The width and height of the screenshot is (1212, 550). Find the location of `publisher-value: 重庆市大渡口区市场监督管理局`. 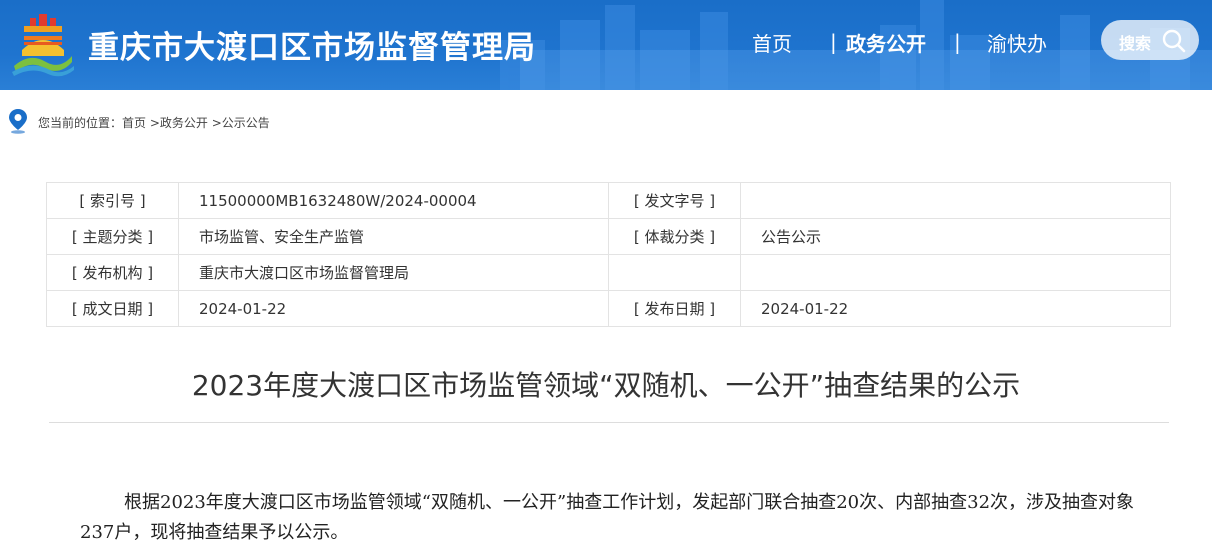

publisher-value: 重庆市大渡口区市场监督管理局 is located at coordinates (393, 272).